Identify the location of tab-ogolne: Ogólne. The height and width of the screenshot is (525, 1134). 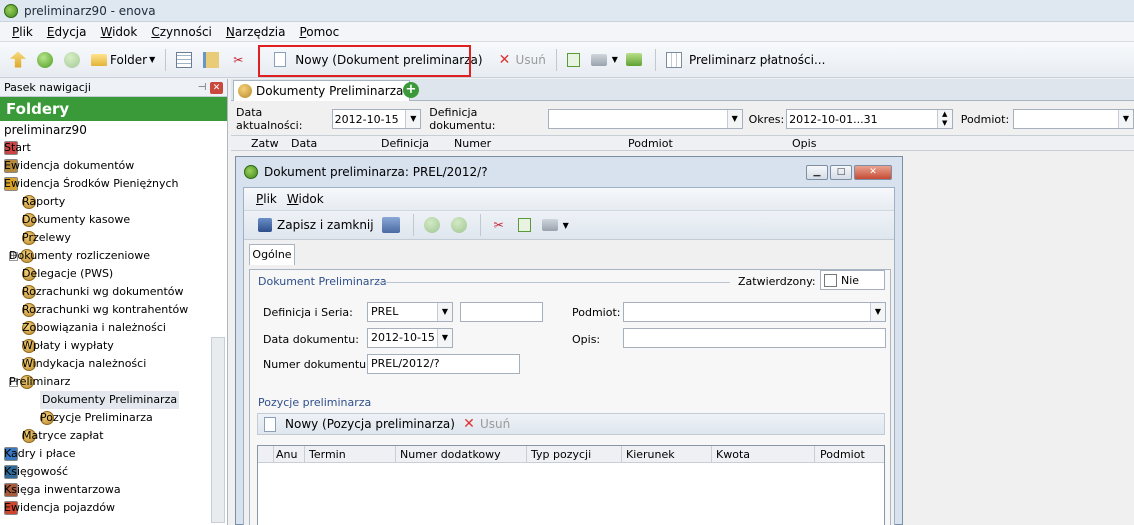
(272, 254).